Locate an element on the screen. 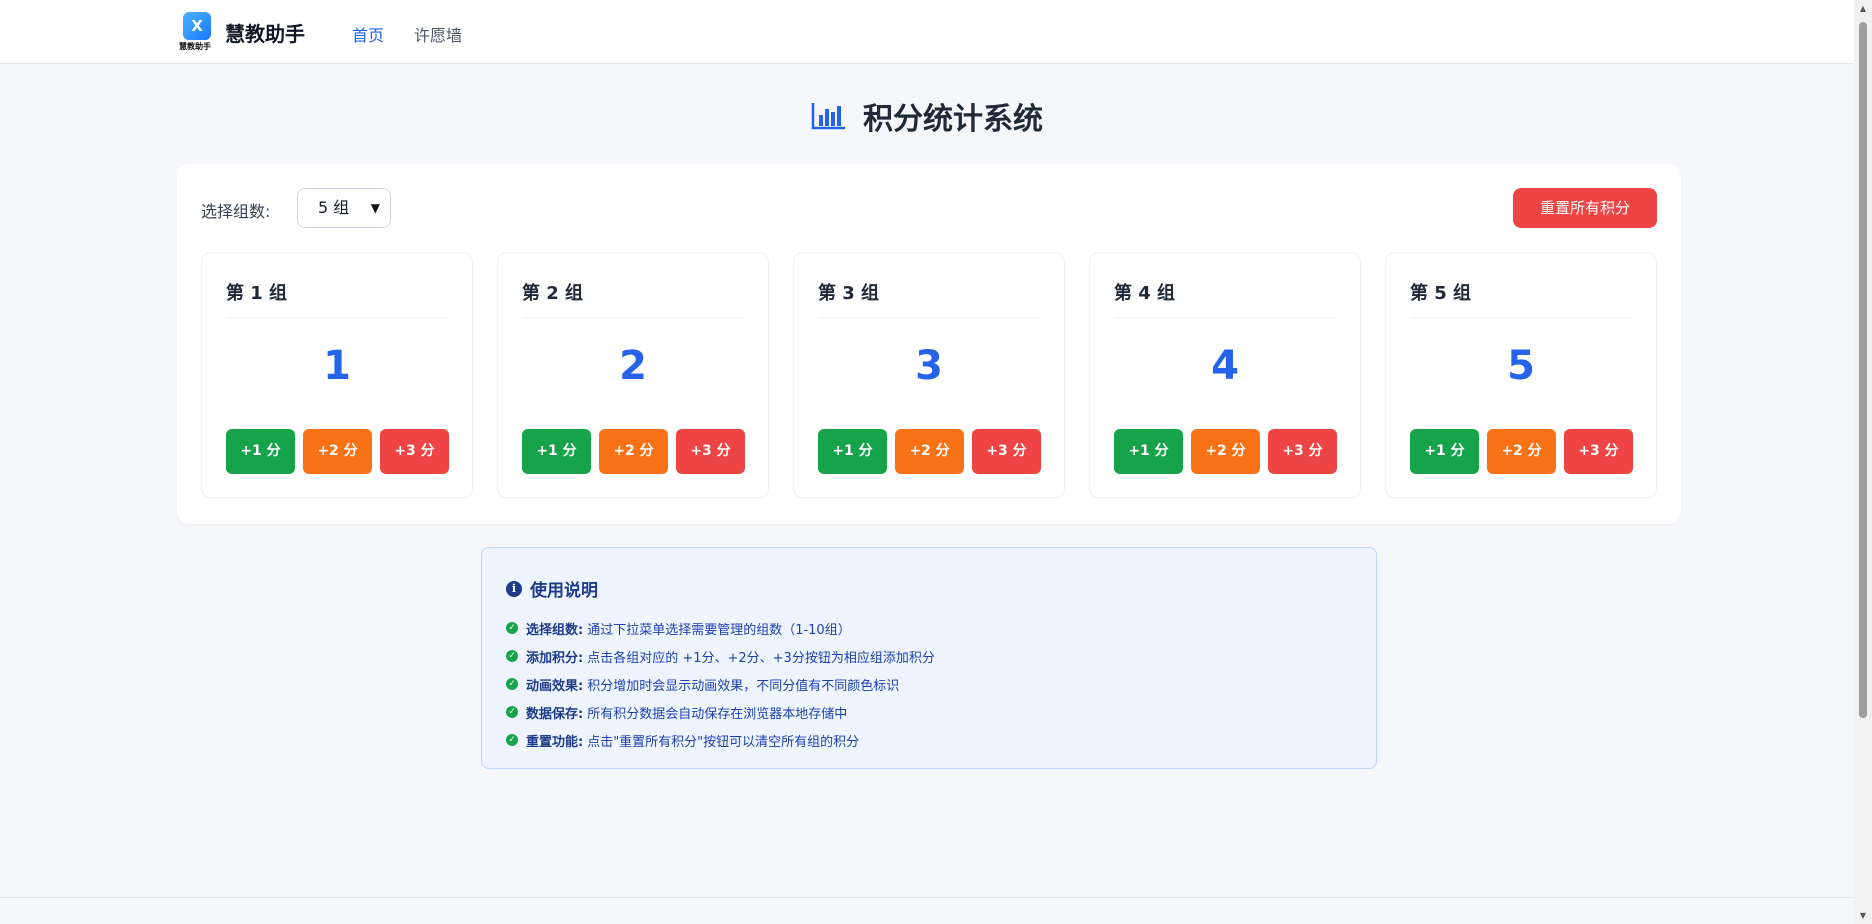 The height and width of the screenshot is (924, 1872). page-title: 积分统计系统 is located at coordinates (927, 116).